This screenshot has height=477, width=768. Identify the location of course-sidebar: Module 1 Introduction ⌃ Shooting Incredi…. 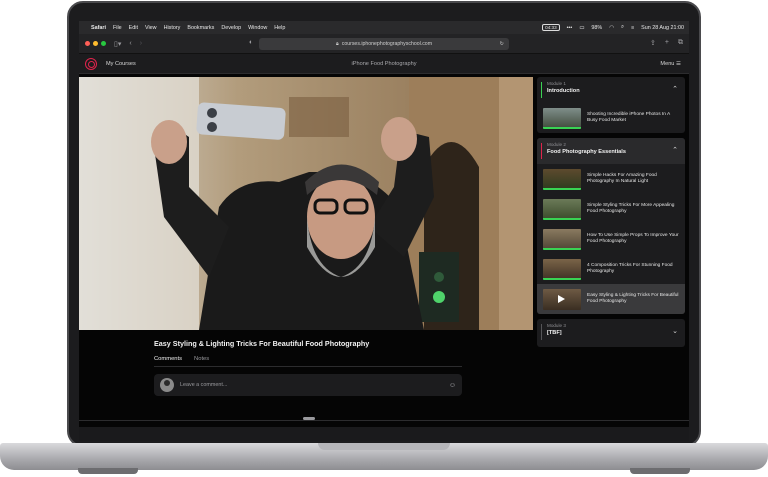
(611, 214).